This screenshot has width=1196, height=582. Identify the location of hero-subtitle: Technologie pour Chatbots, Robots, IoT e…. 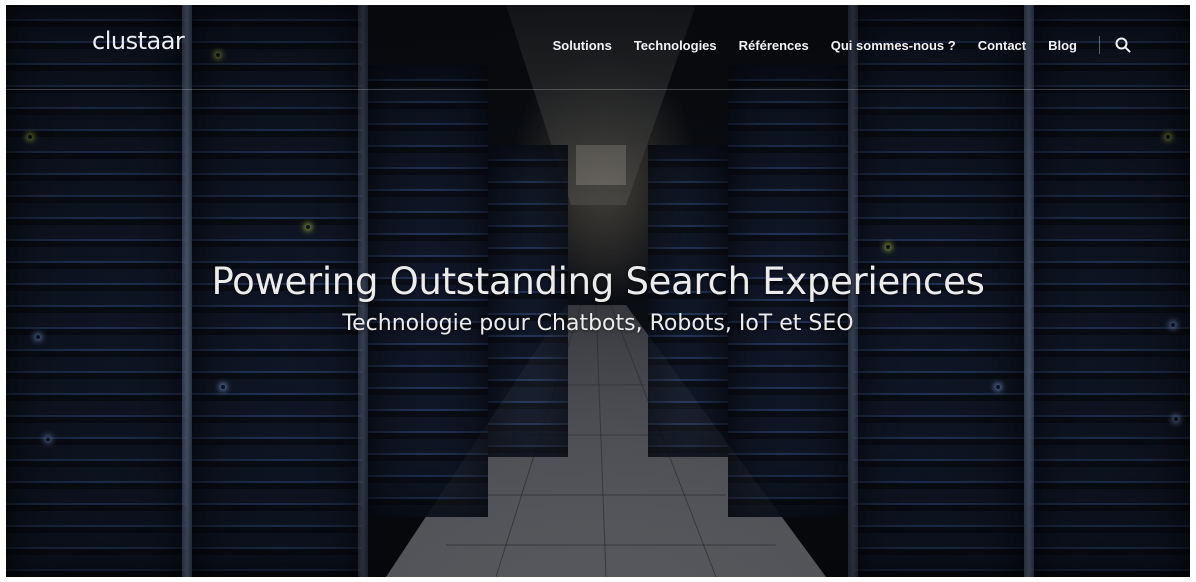
(598, 323).